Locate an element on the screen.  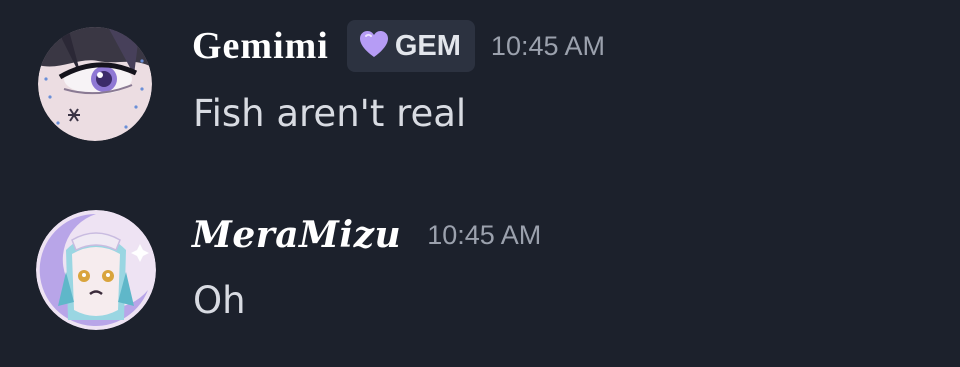
message-header: Gemimi GEM 10:45 AM is located at coordinates (398, 46).